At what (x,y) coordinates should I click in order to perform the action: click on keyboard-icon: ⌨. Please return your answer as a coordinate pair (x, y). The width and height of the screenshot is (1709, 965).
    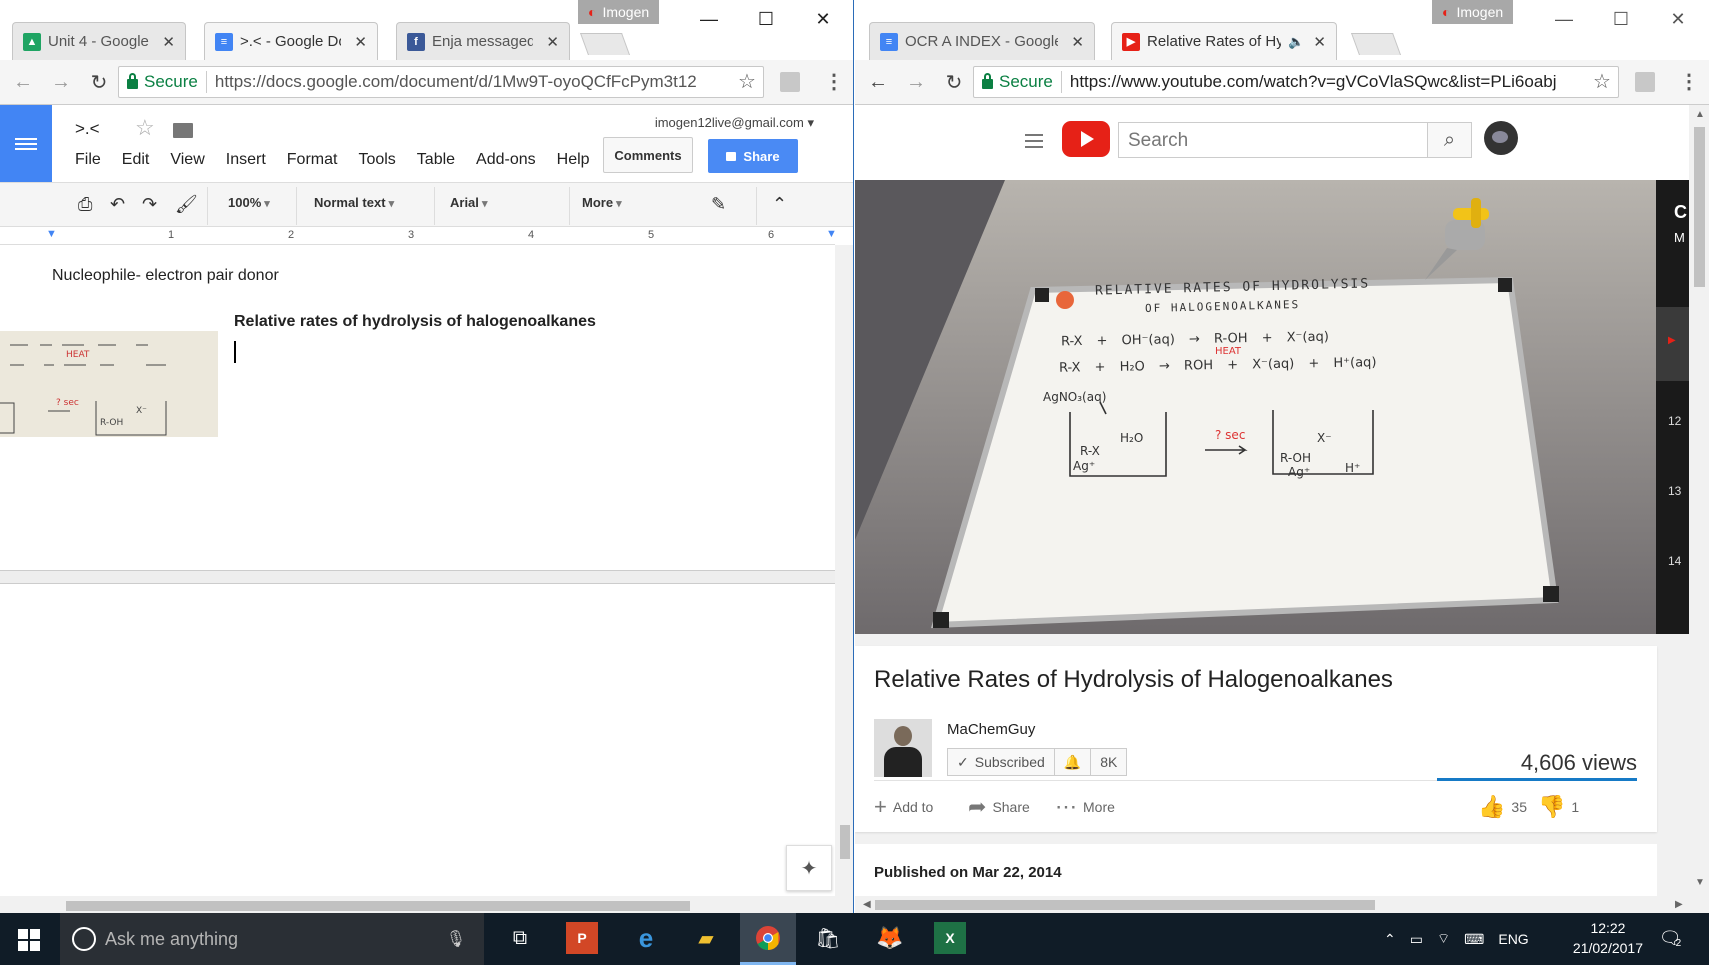
    Looking at the image, I should click on (1474, 939).